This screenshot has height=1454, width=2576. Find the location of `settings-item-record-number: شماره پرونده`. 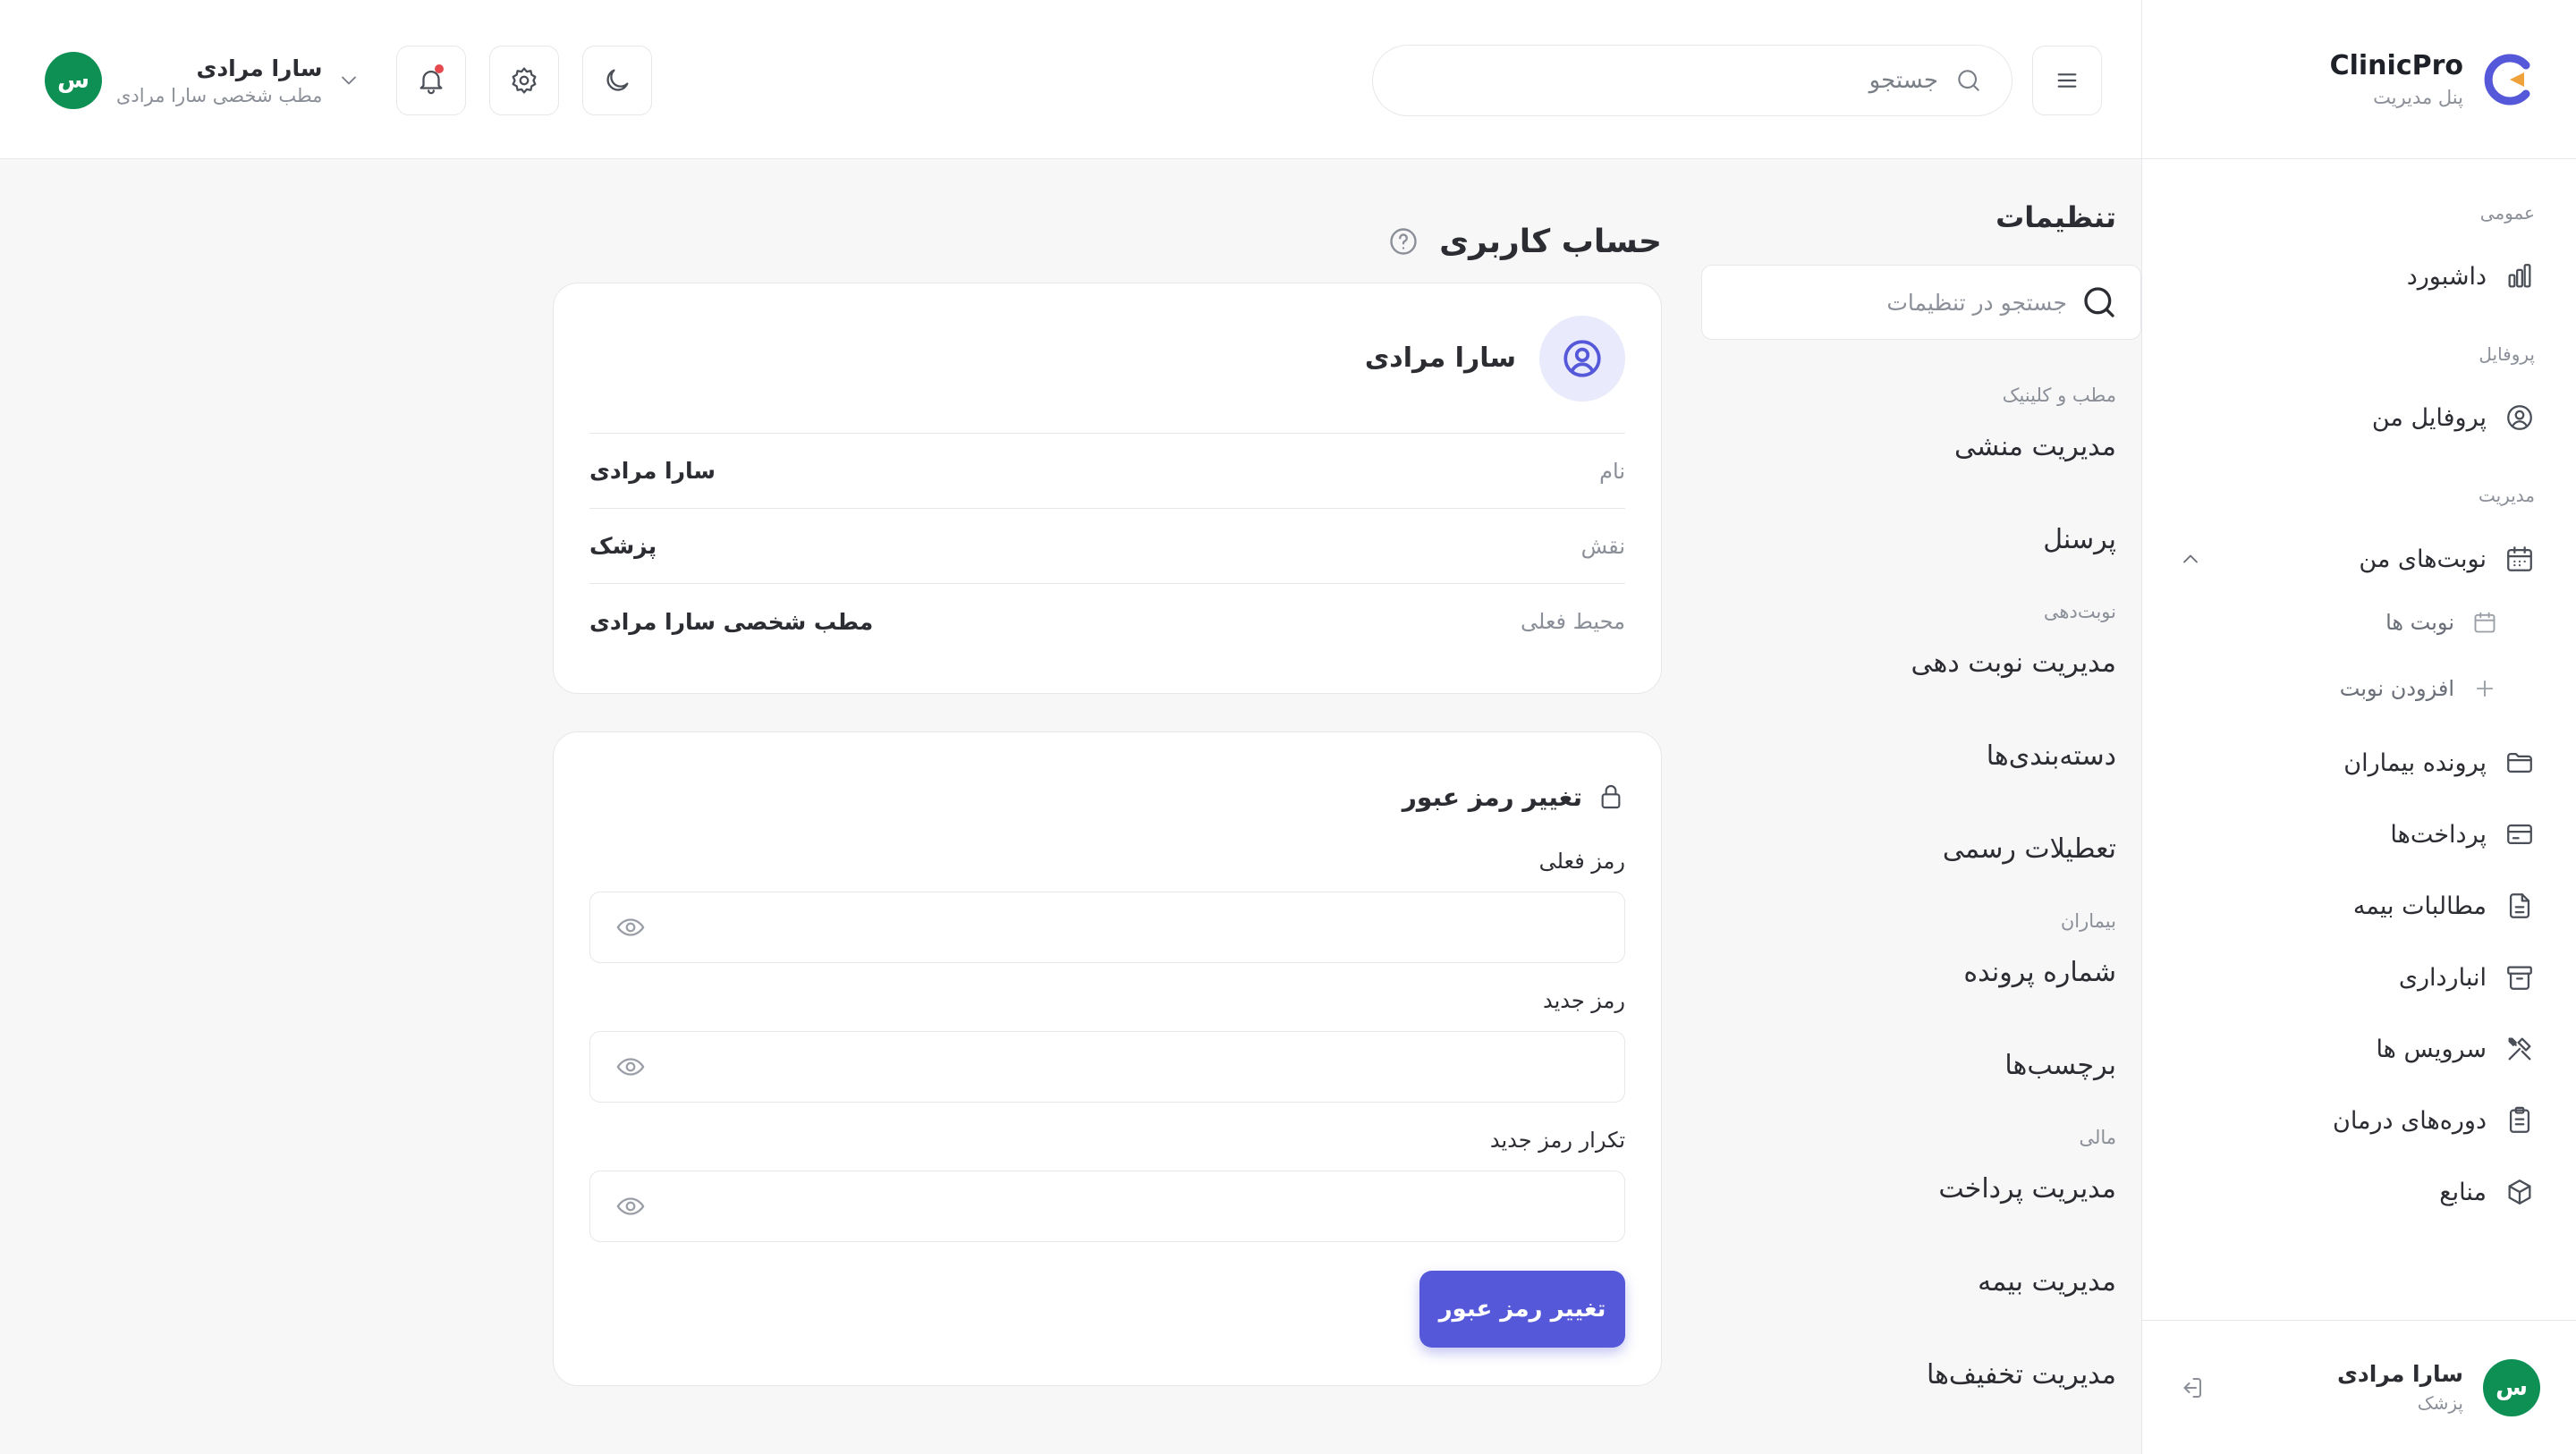

settings-item-record-number: شماره پرونده is located at coordinates (1896, 977).